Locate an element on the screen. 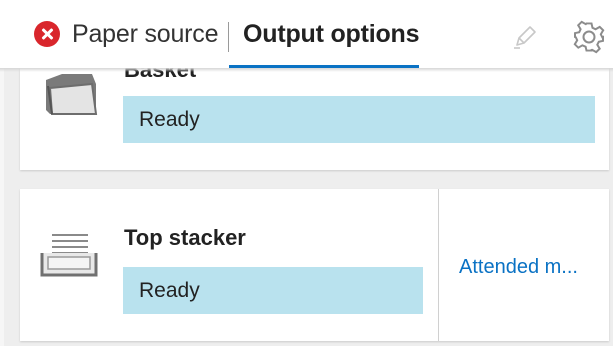 This screenshot has height=346, width=613. basket-status-badge: Ready is located at coordinates (359, 119).